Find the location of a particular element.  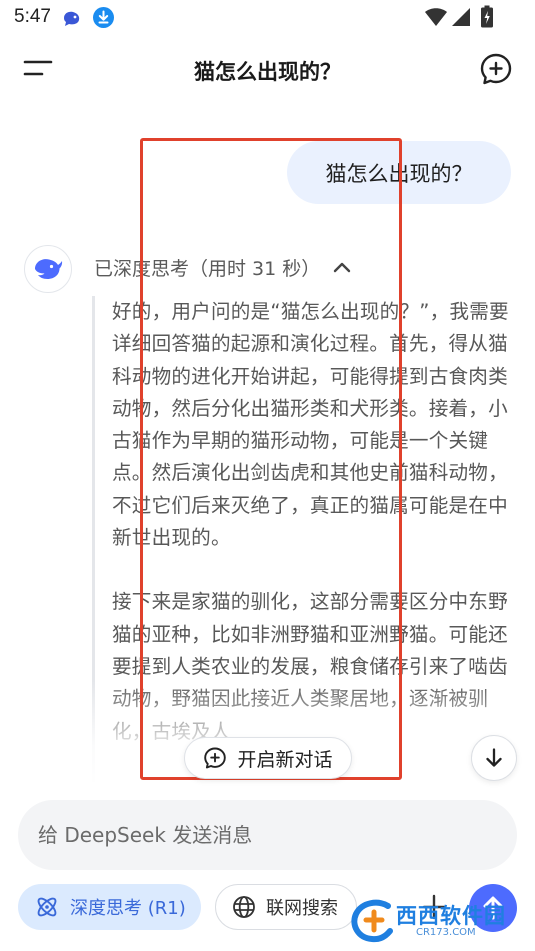

deepseek-avatar is located at coordinates (48, 269).